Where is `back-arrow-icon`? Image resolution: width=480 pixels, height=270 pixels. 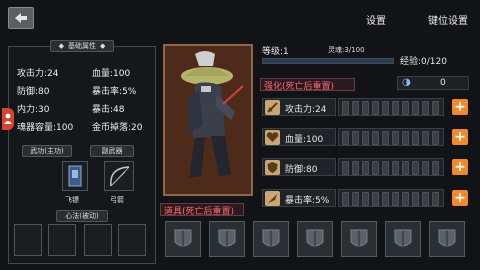
back-arrow-icon is located at coordinates (21, 18).